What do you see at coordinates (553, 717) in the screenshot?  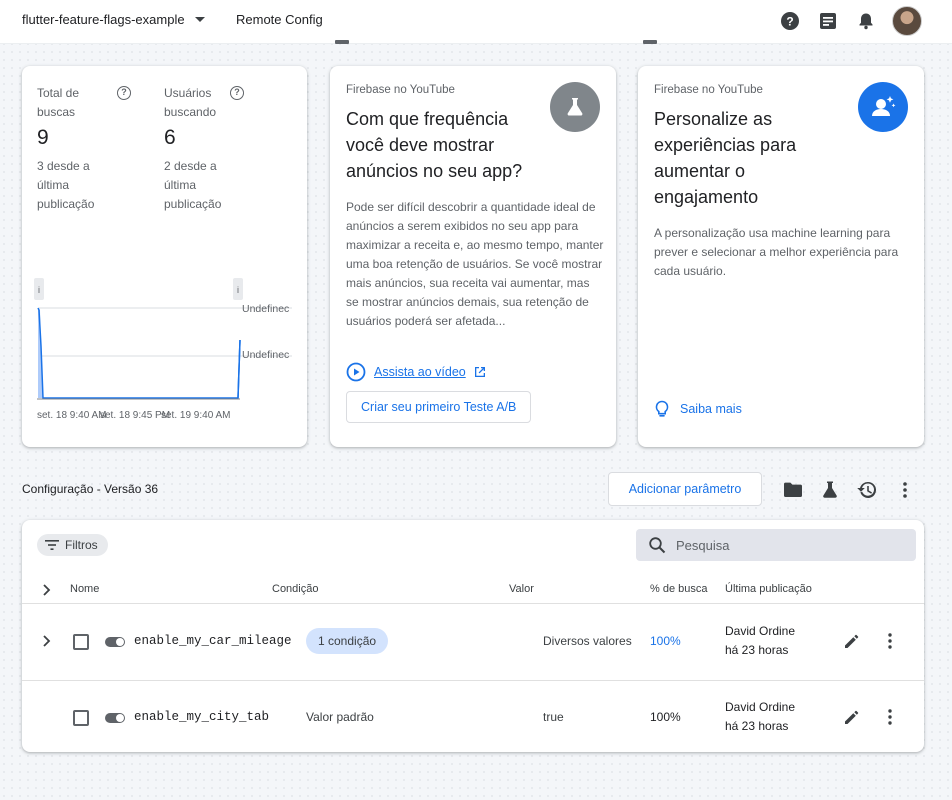 I see `parameter-value: true` at bounding box center [553, 717].